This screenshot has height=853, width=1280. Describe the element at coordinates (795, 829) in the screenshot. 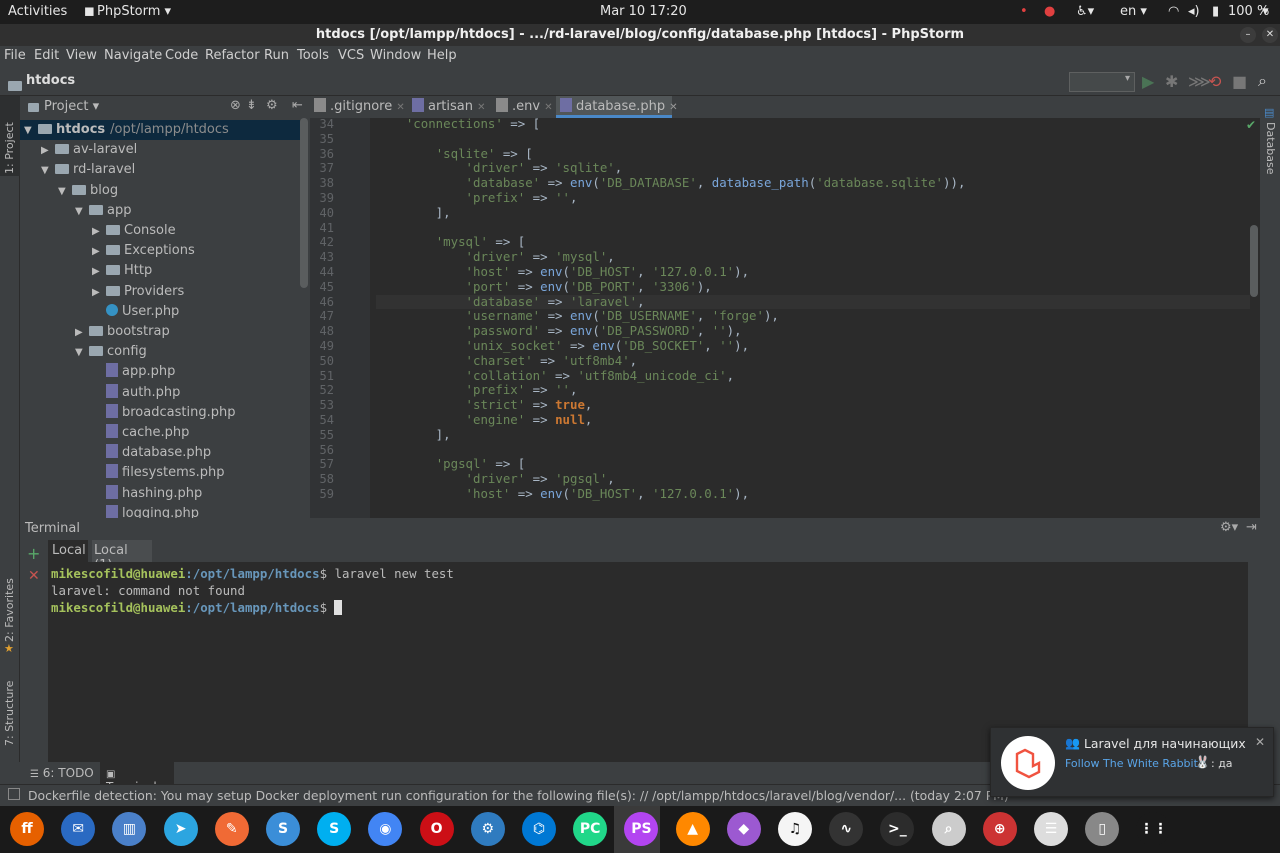

I see `music-icon: ♫` at that location.